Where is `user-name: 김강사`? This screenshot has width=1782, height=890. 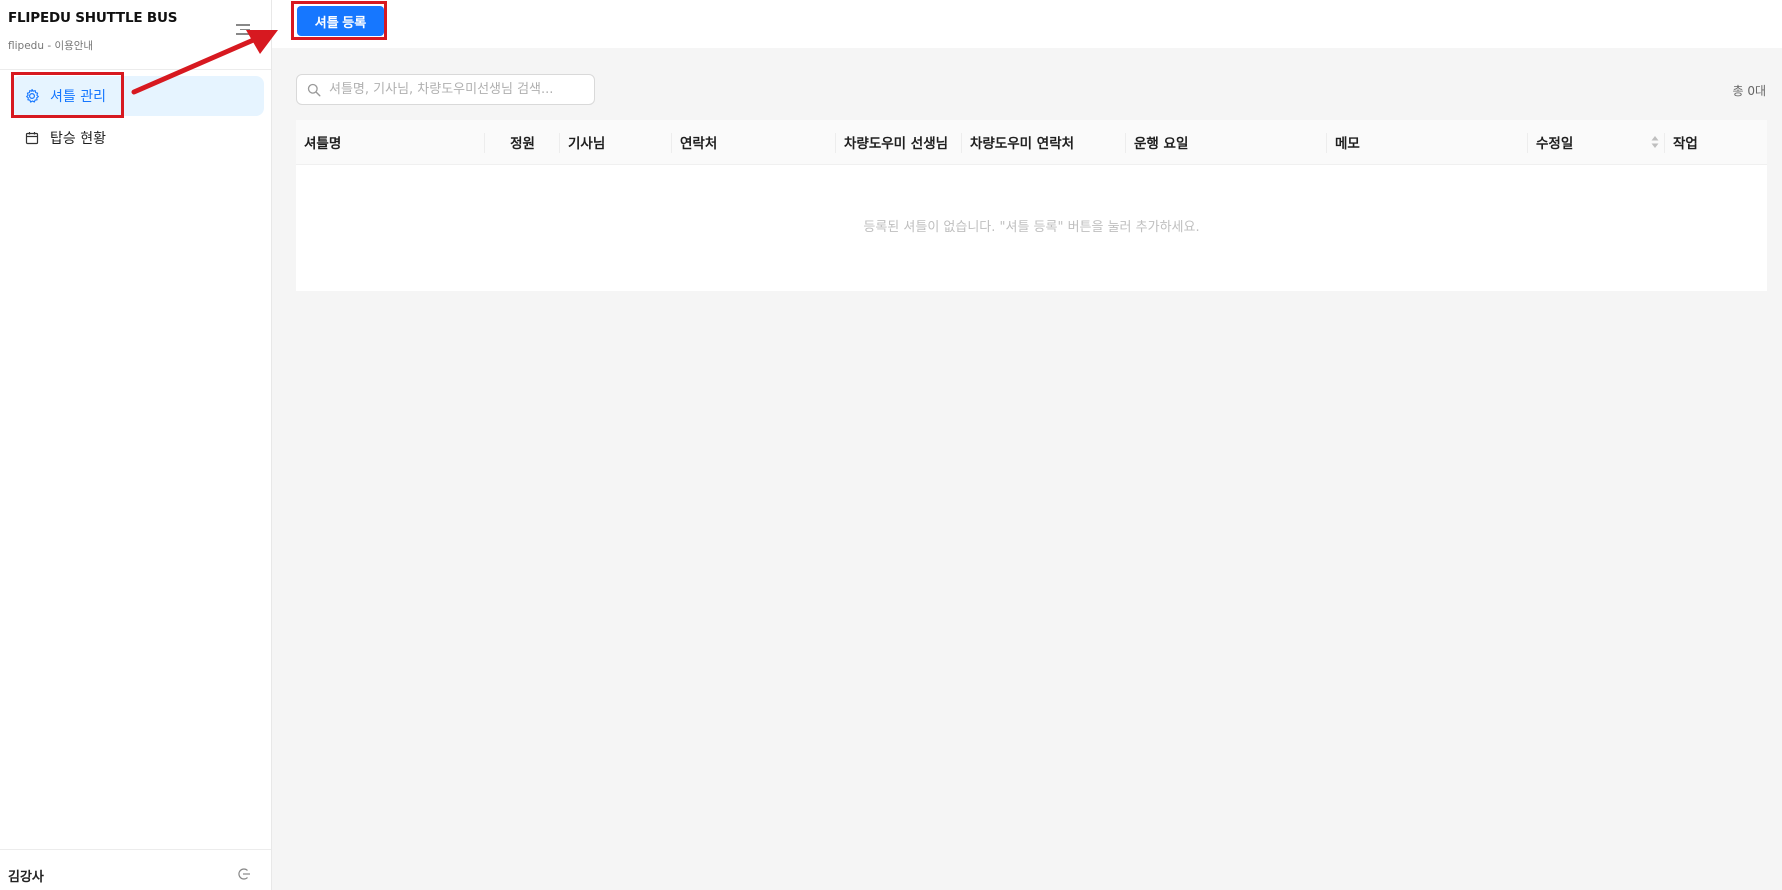 user-name: 김강사 is located at coordinates (26, 877).